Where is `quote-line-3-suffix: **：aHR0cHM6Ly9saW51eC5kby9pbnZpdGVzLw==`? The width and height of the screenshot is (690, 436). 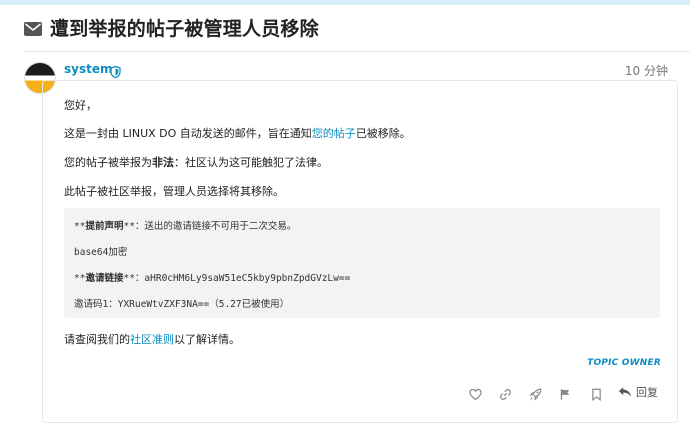 quote-line-3-suffix: **：aHR0cHM6Ly9saW51eC5kby9pbnZpdGVzLw== is located at coordinates (237, 278).